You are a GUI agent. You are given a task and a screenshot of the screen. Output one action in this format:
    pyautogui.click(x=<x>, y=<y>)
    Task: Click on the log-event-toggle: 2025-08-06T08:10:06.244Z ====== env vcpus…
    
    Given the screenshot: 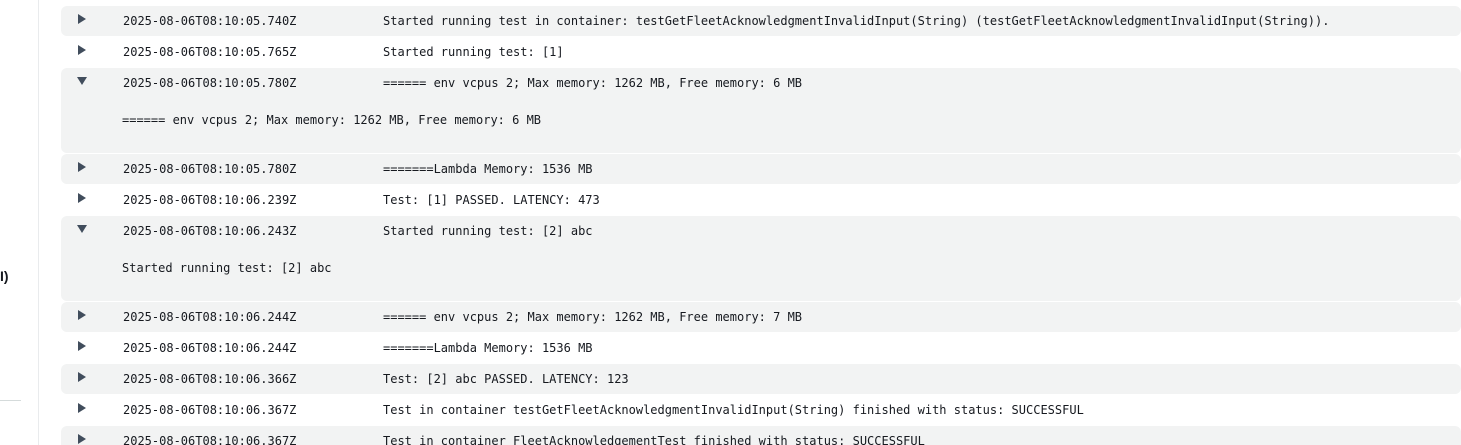 What is the action you would take?
    pyautogui.click(x=761, y=317)
    